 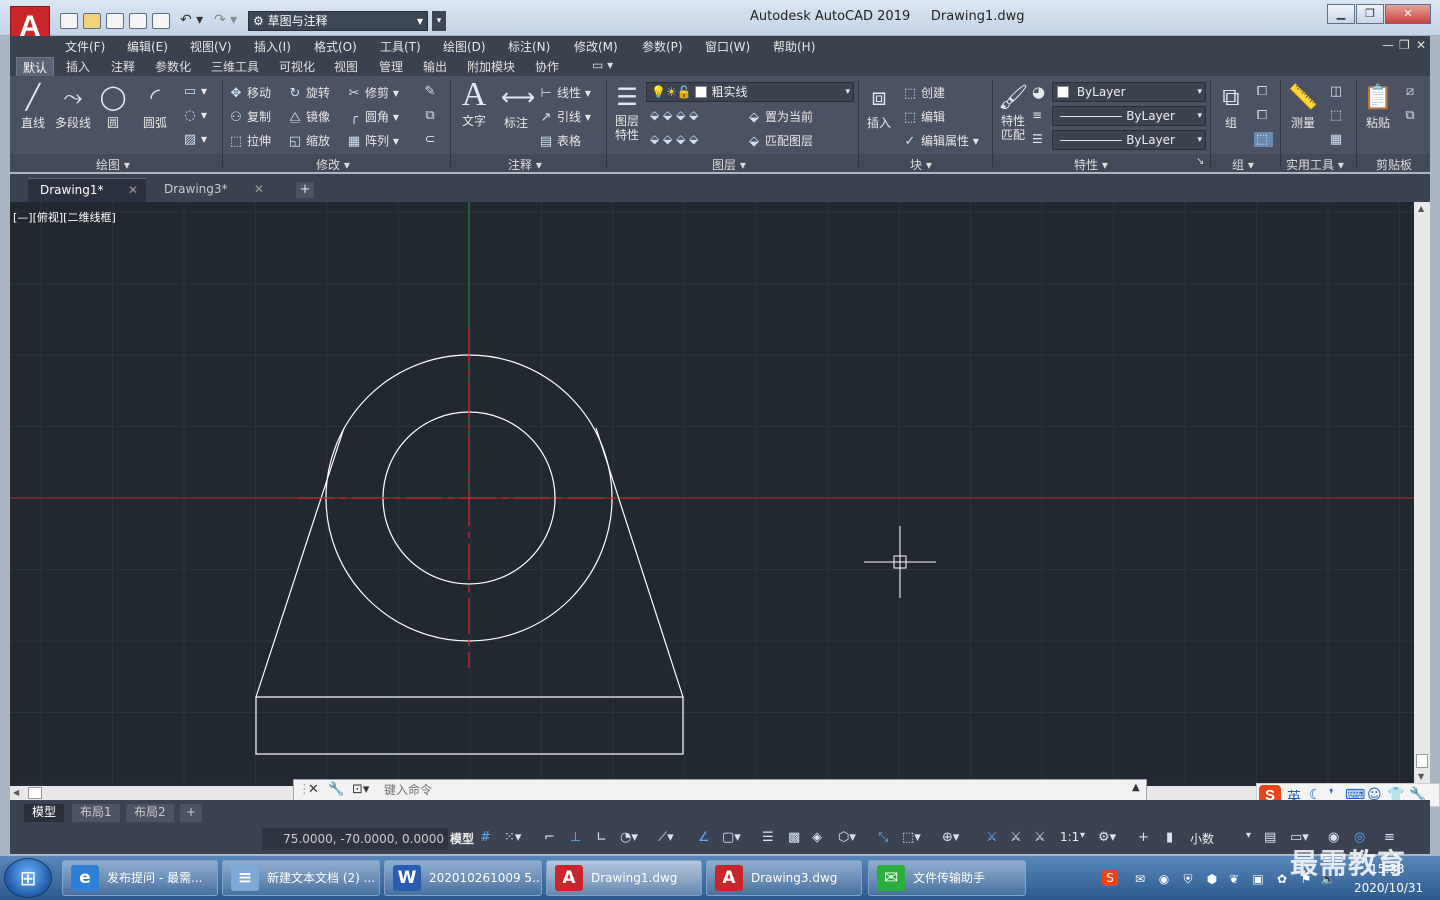 What do you see at coordinates (1378, 106) in the screenshot?
I see `paste-button: 📋 粘贴` at bounding box center [1378, 106].